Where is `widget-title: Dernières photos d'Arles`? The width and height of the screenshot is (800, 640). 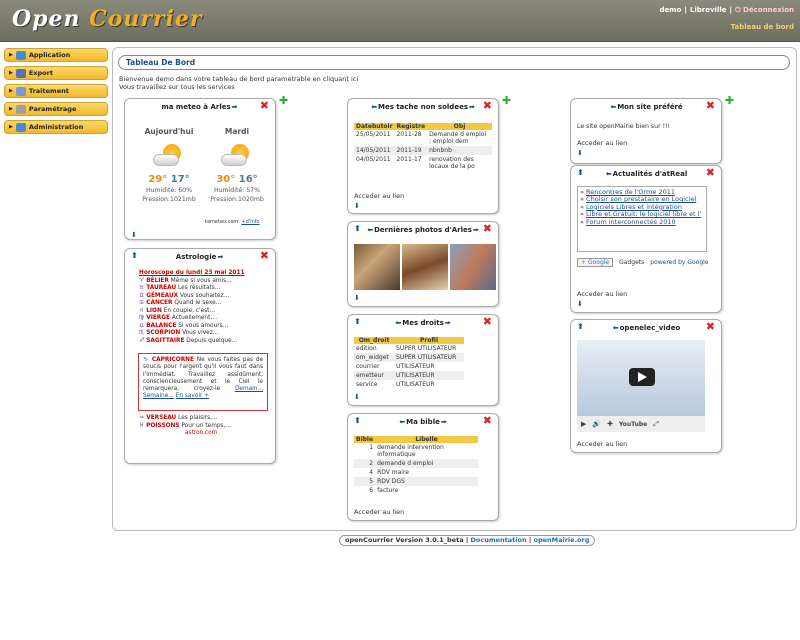 widget-title: Dernières photos d'Arles is located at coordinates (423, 229).